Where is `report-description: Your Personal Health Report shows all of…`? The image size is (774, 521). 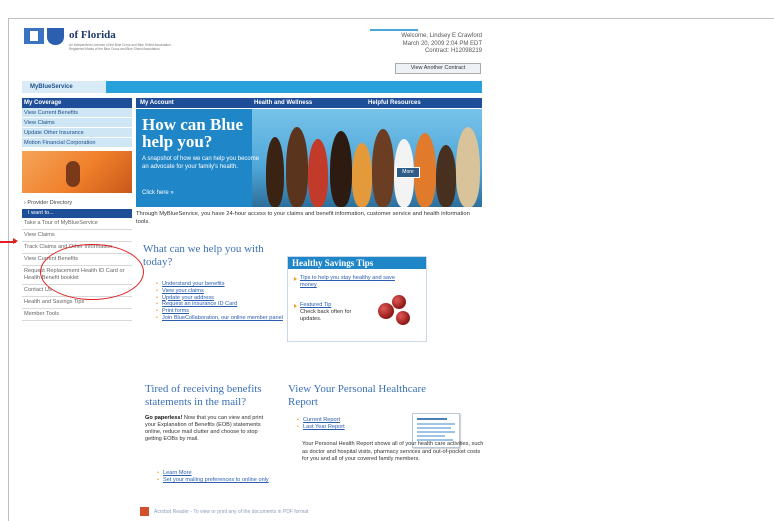
report-description: Your Personal Health Report shows all of… is located at coordinates (393, 451).